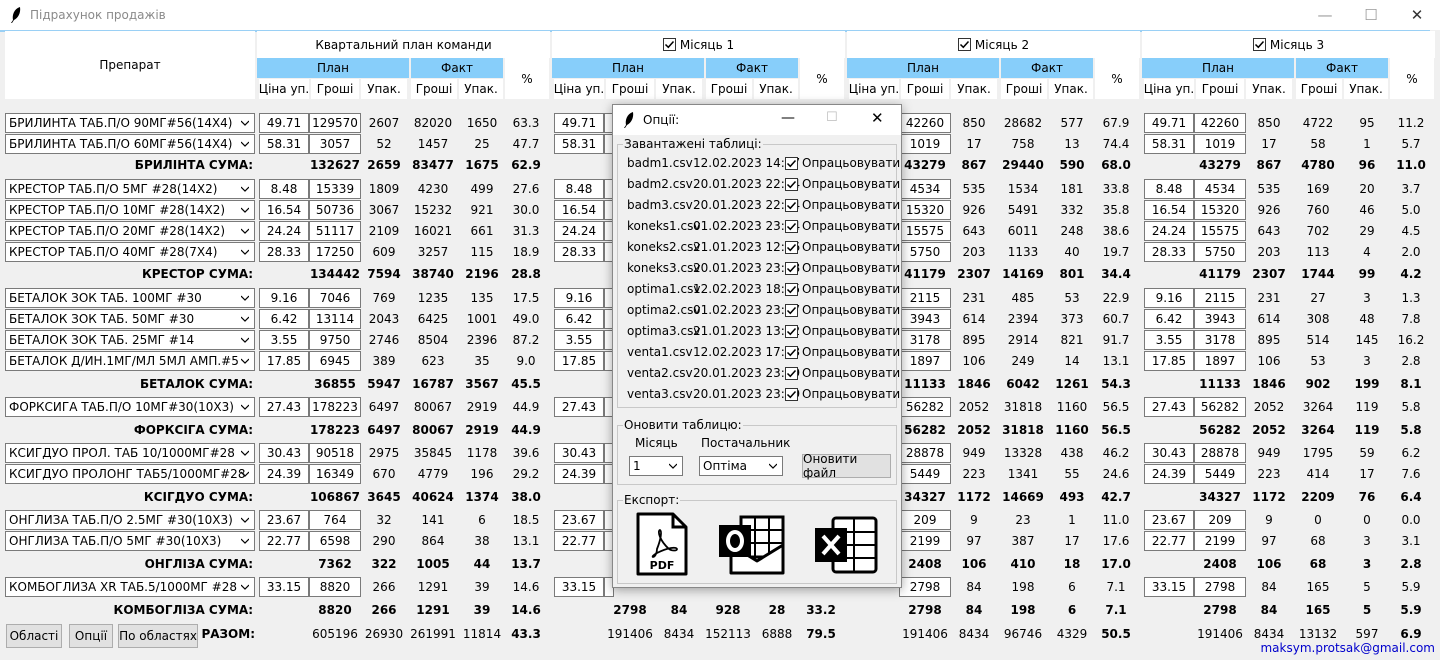 The height and width of the screenshot is (660, 1440). I want to click on month1-header-checkbox, so click(669, 44).